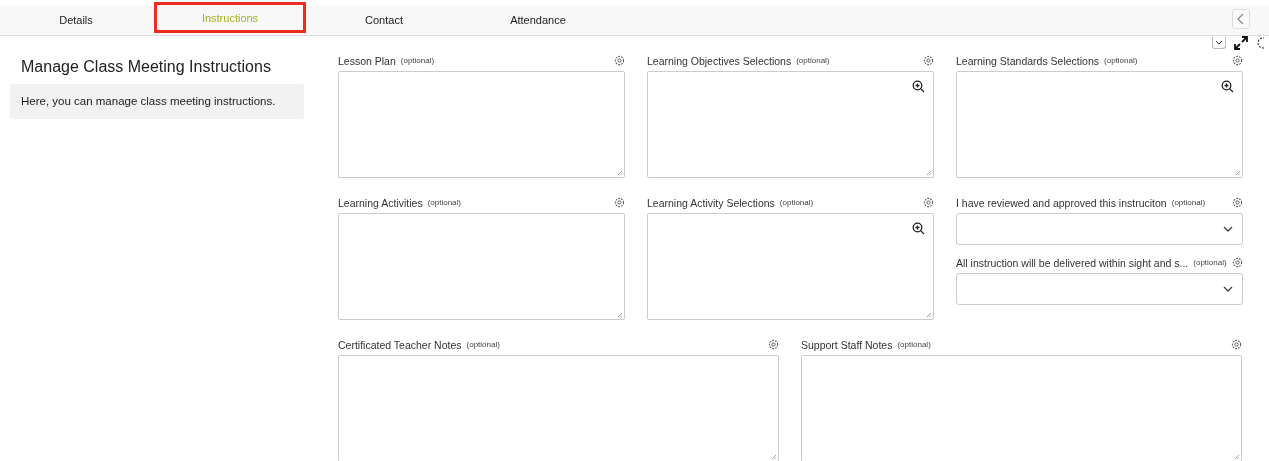  What do you see at coordinates (146, 67) in the screenshot?
I see `panel-title: Manage Class Meeting Instructions` at bounding box center [146, 67].